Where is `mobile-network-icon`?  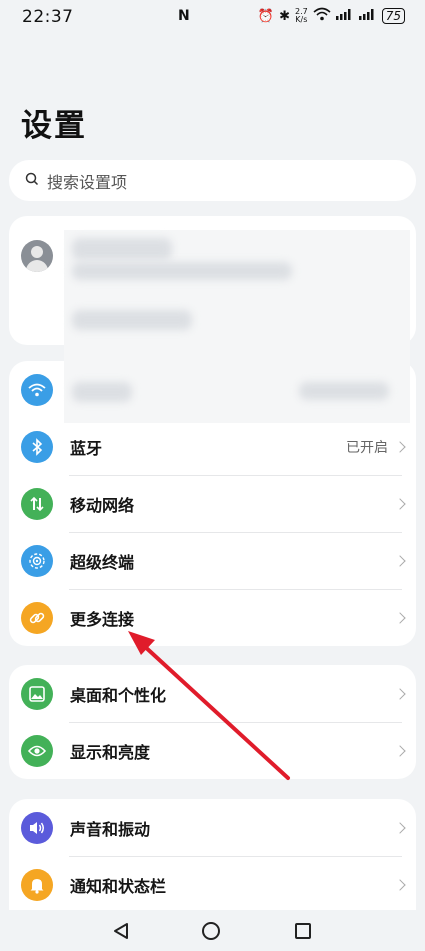
mobile-network-icon is located at coordinates (37, 503).